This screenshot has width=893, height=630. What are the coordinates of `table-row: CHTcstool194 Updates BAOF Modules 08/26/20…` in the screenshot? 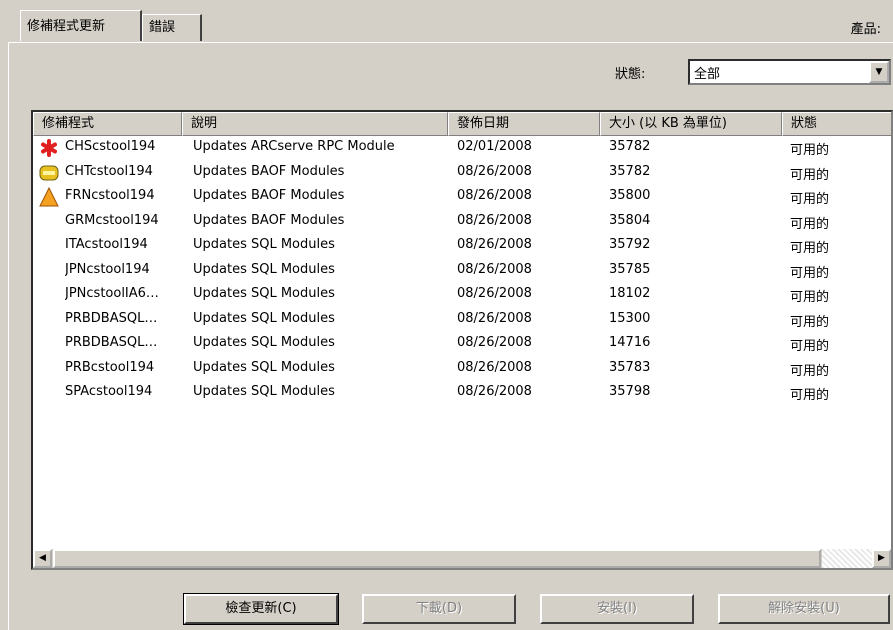 It's located at (462, 173).